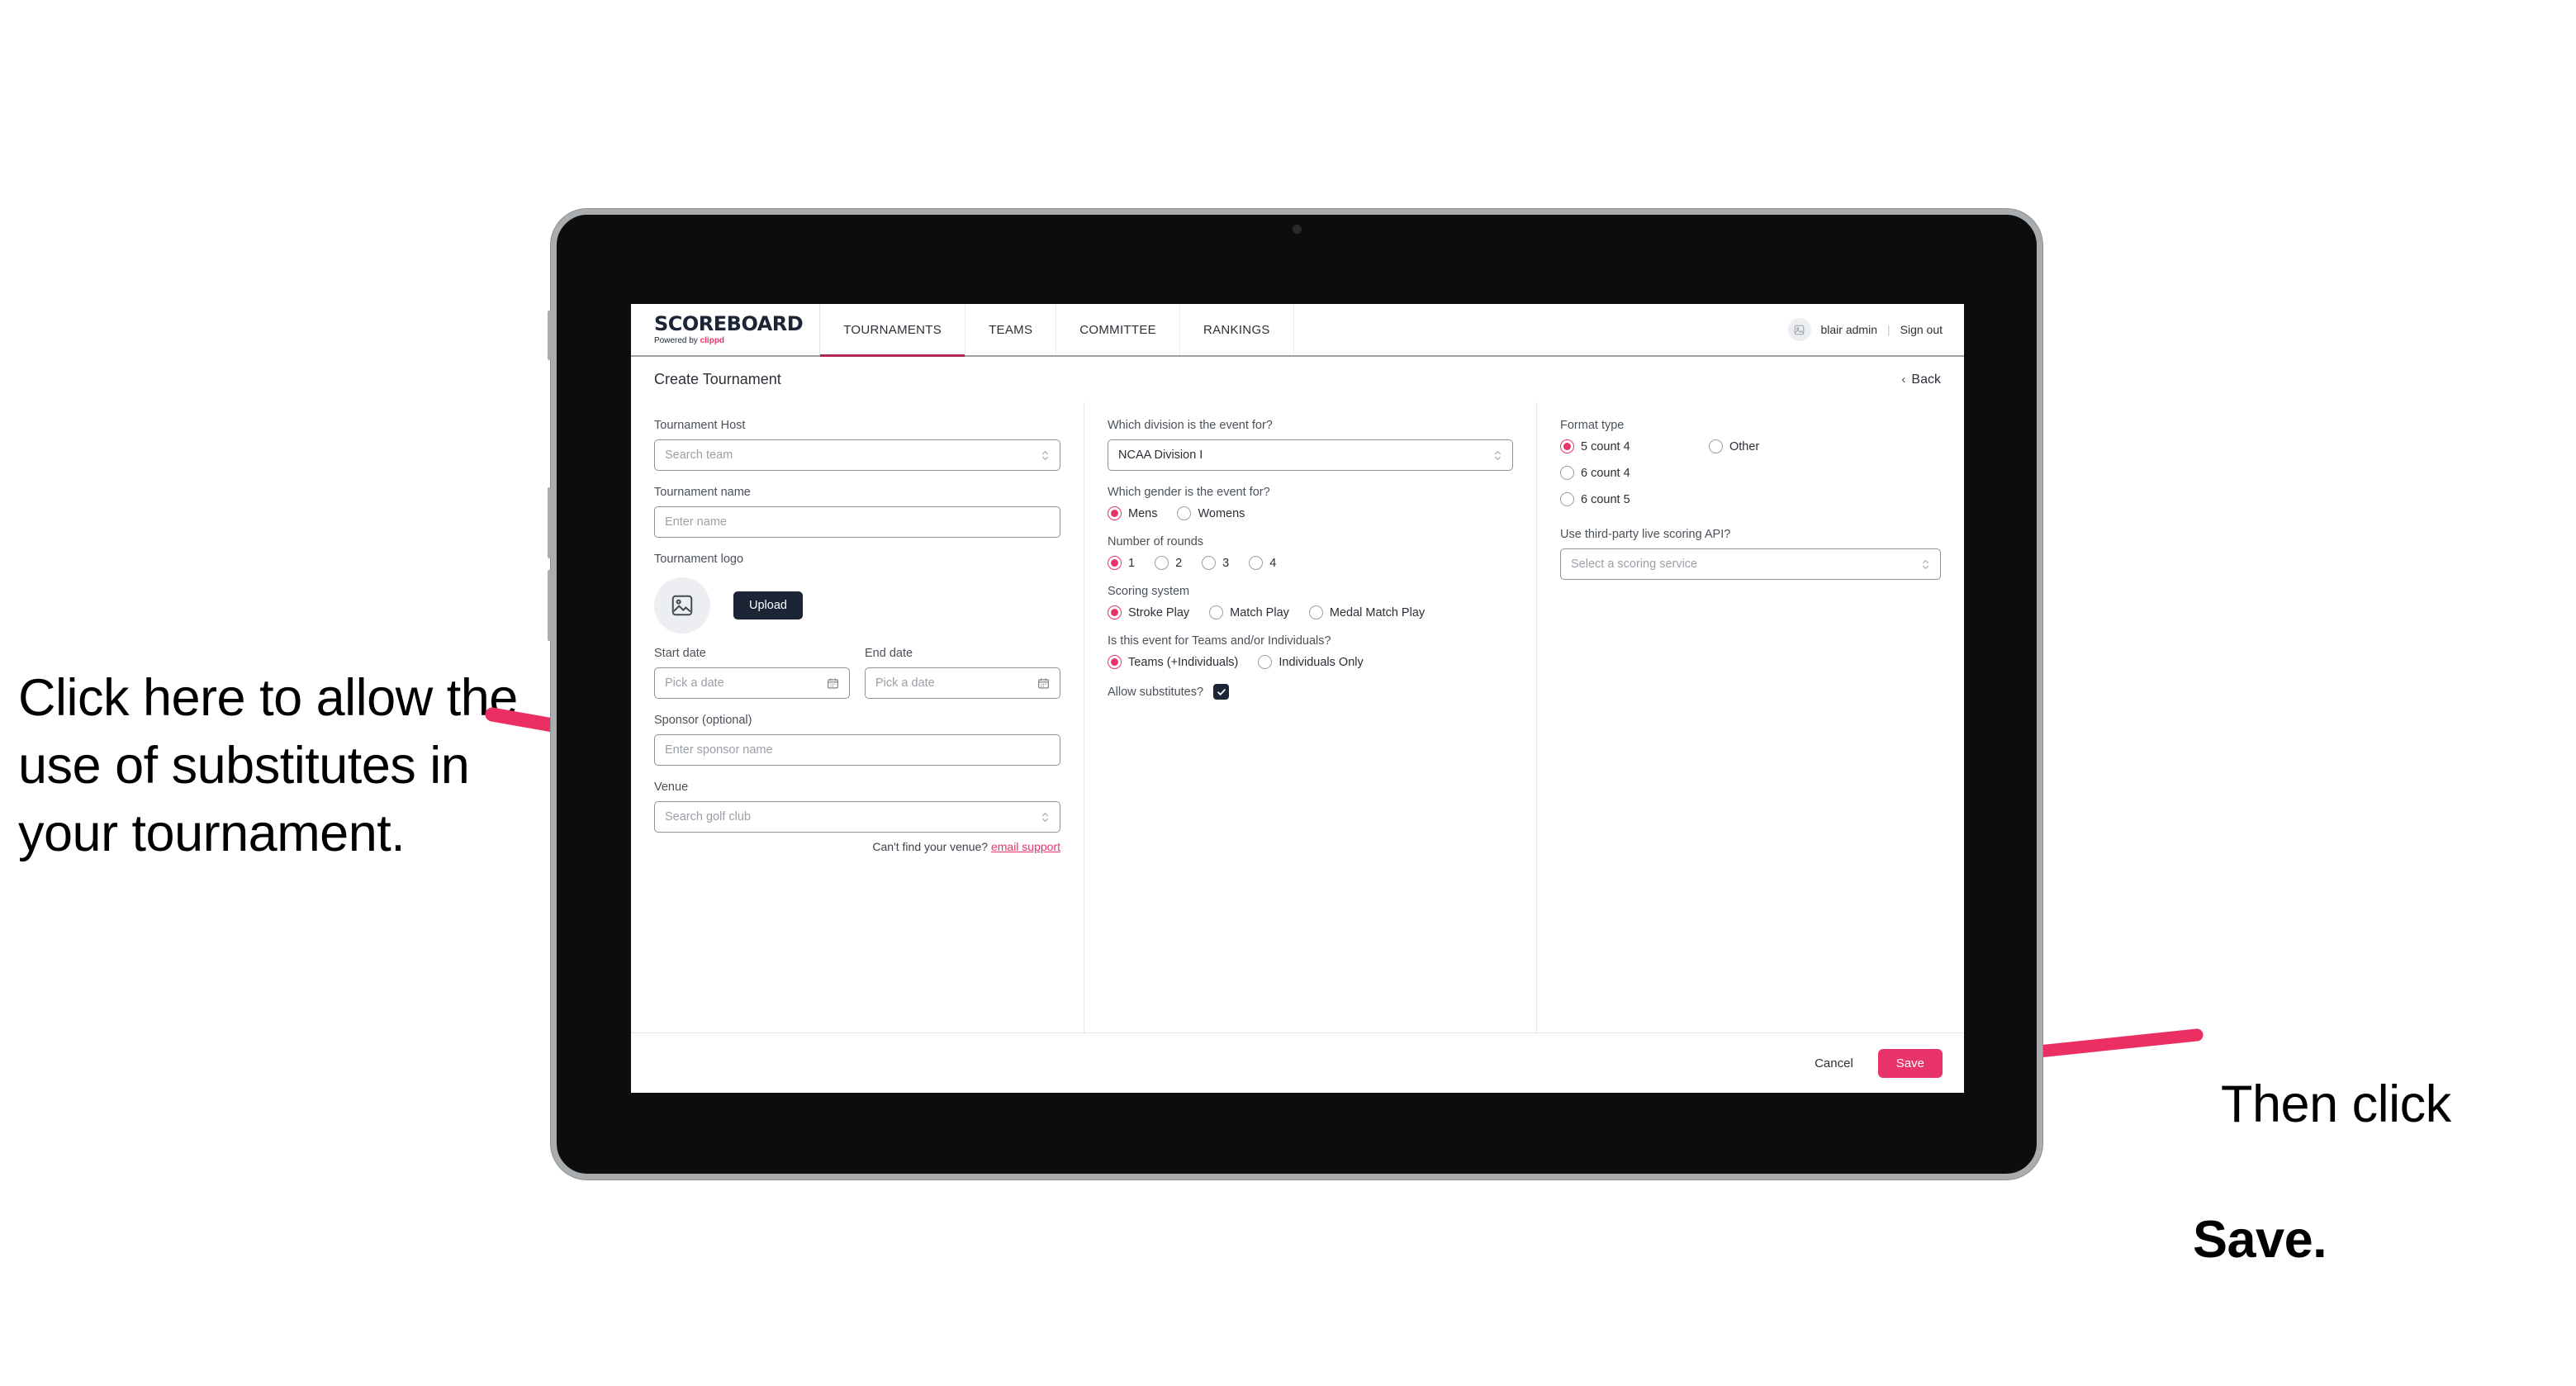 This screenshot has width=2576, height=1386. What do you see at coordinates (1011, 329) in the screenshot?
I see `nav-tab-teams: TEAMS` at bounding box center [1011, 329].